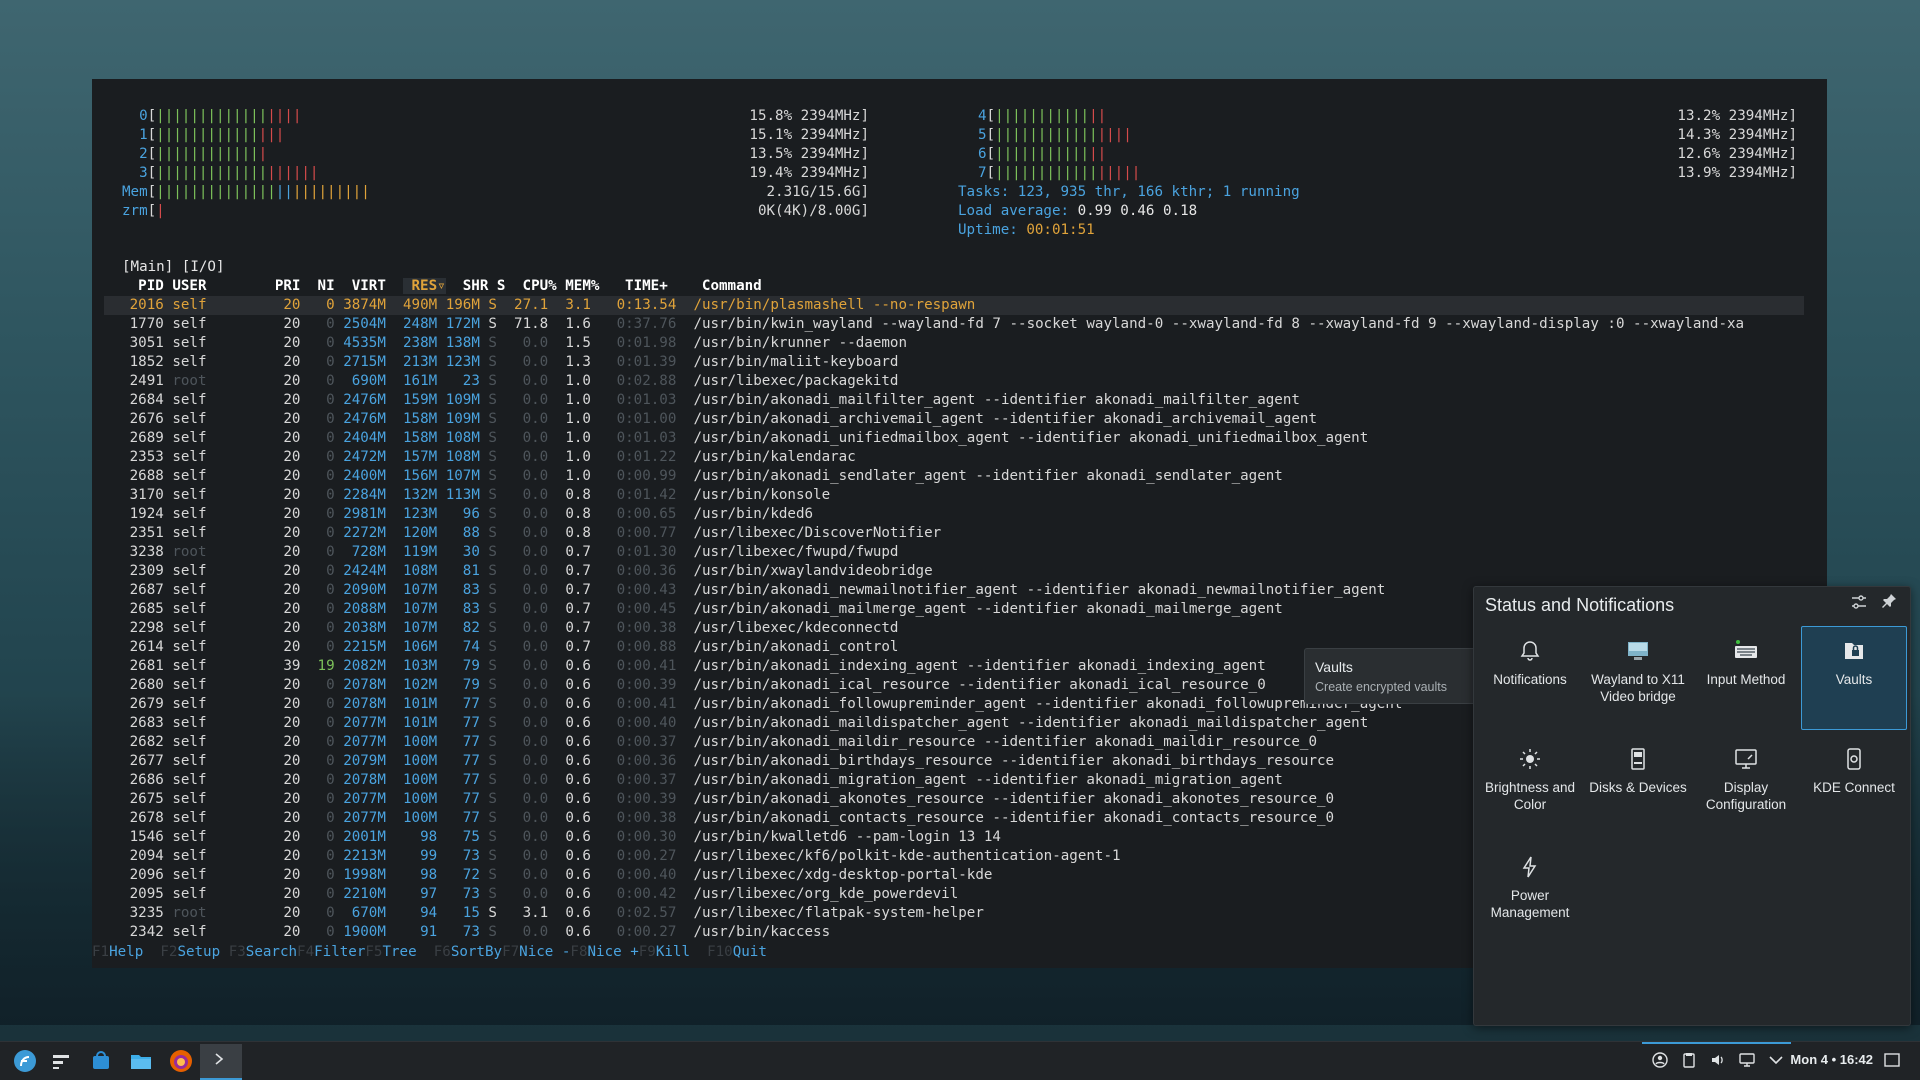 The height and width of the screenshot is (1080, 1920). I want to click on applet-label: Vaults, so click(1854, 679).